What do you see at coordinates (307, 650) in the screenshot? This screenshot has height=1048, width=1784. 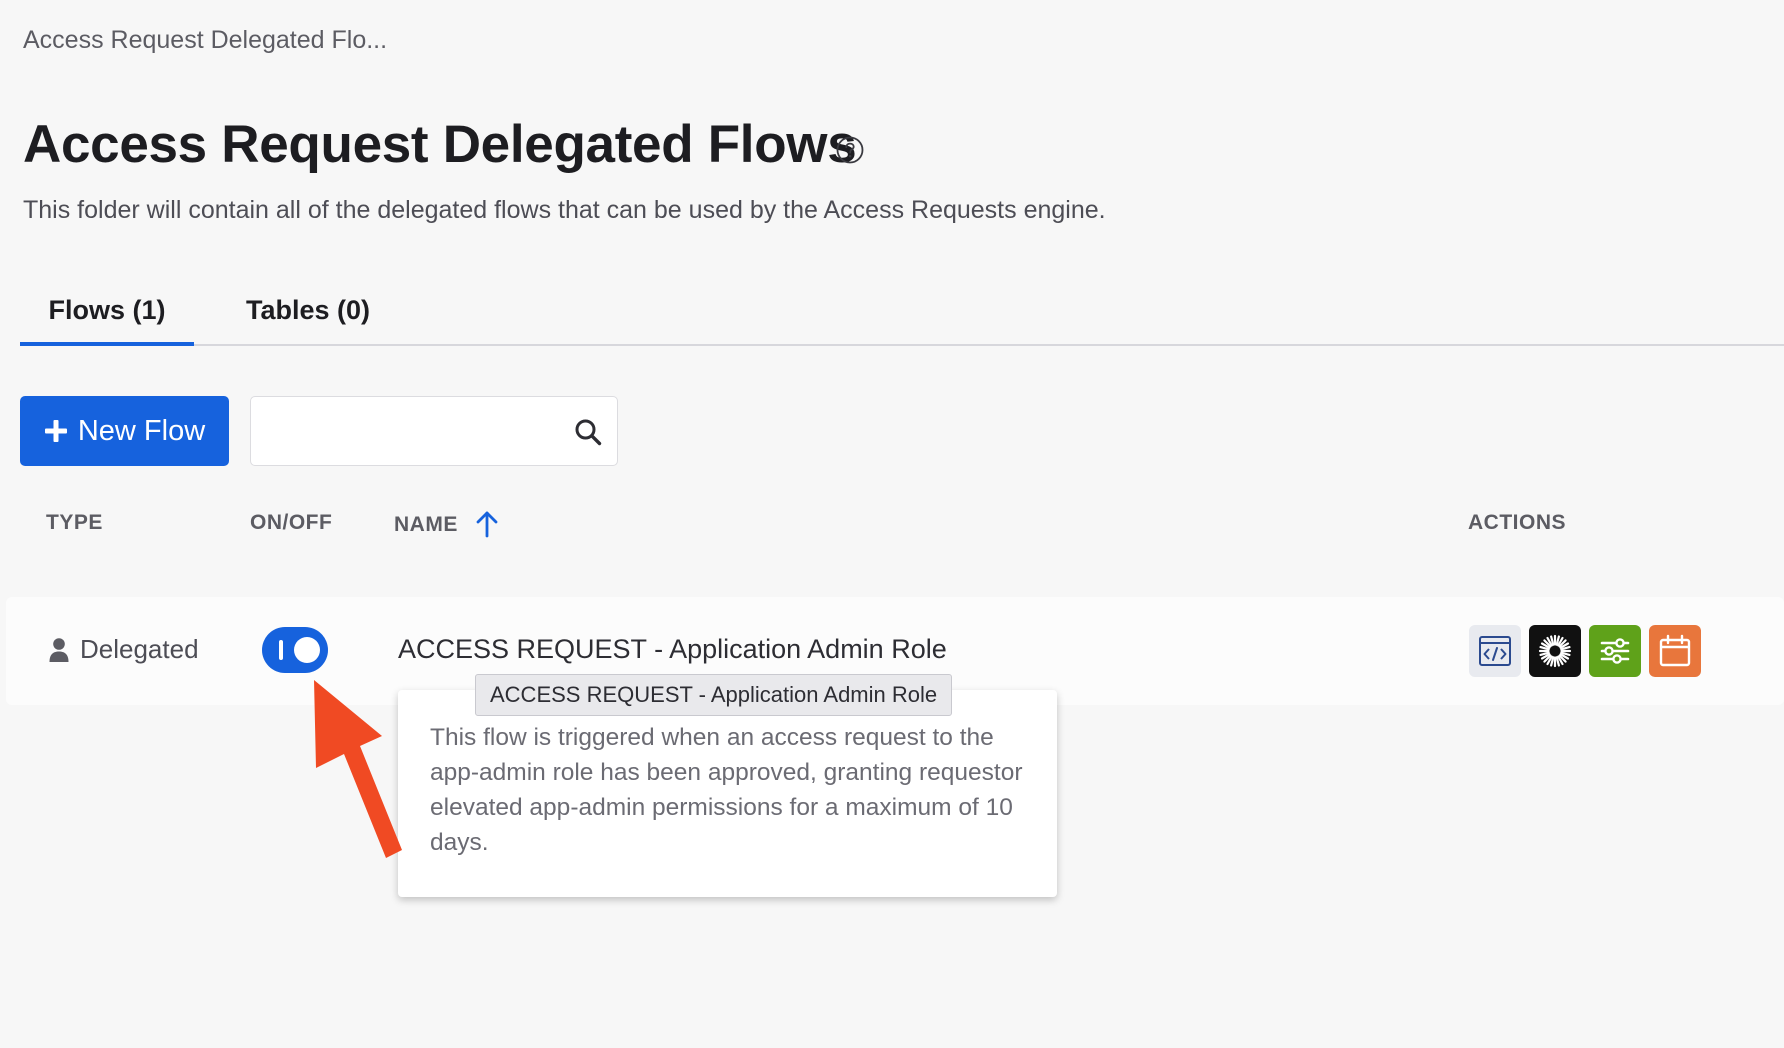 I see `toggle-knob` at bounding box center [307, 650].